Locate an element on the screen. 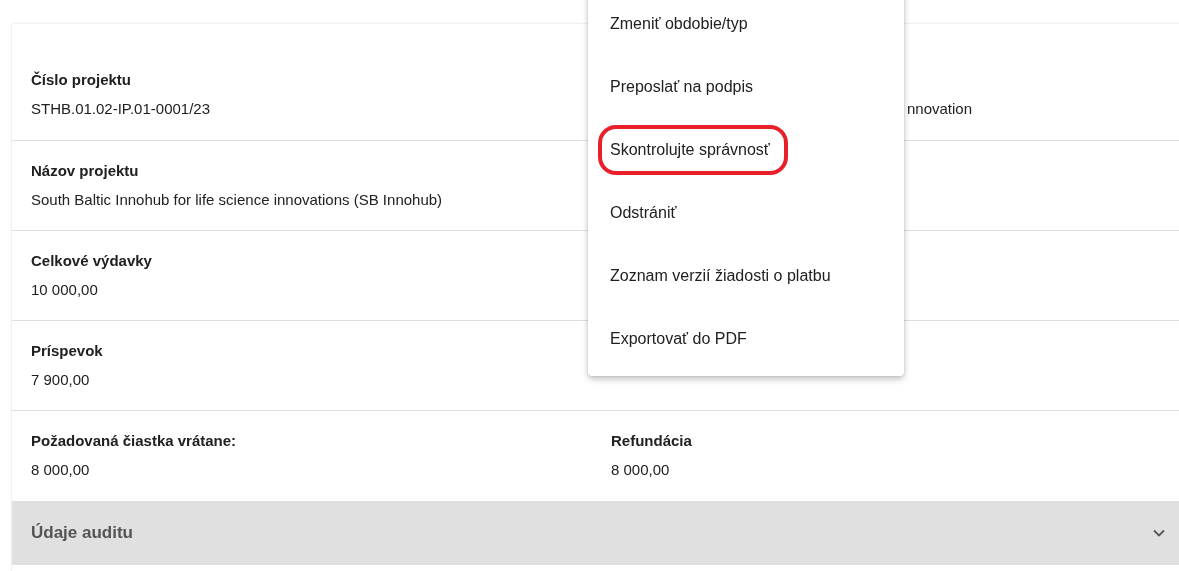 Image resolution: width=1179 pixels, height=571 pixels. field-value: STHB.01.02-IP.01-0001/23 is located at coordinates (121, 109).